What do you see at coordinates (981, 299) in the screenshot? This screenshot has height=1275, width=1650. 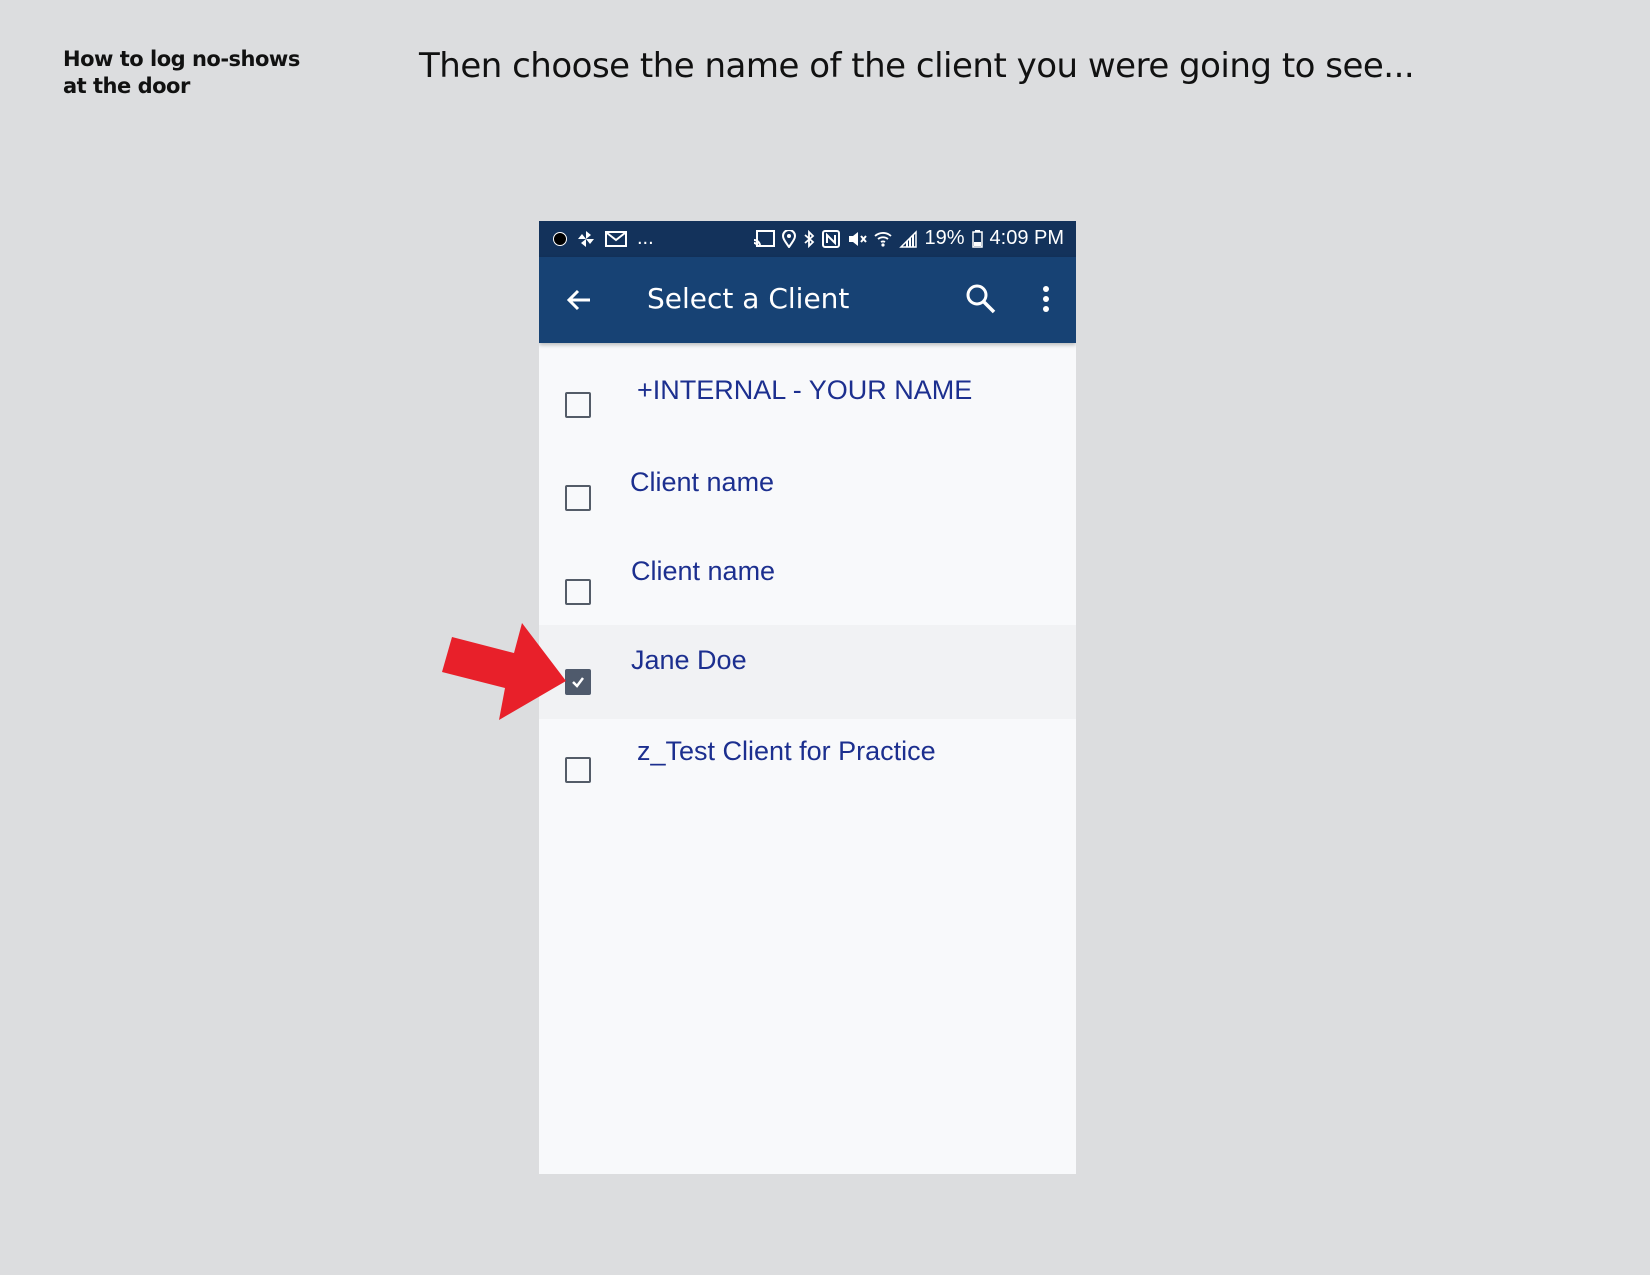 I see `search-button` at bounding box center [981, 299].